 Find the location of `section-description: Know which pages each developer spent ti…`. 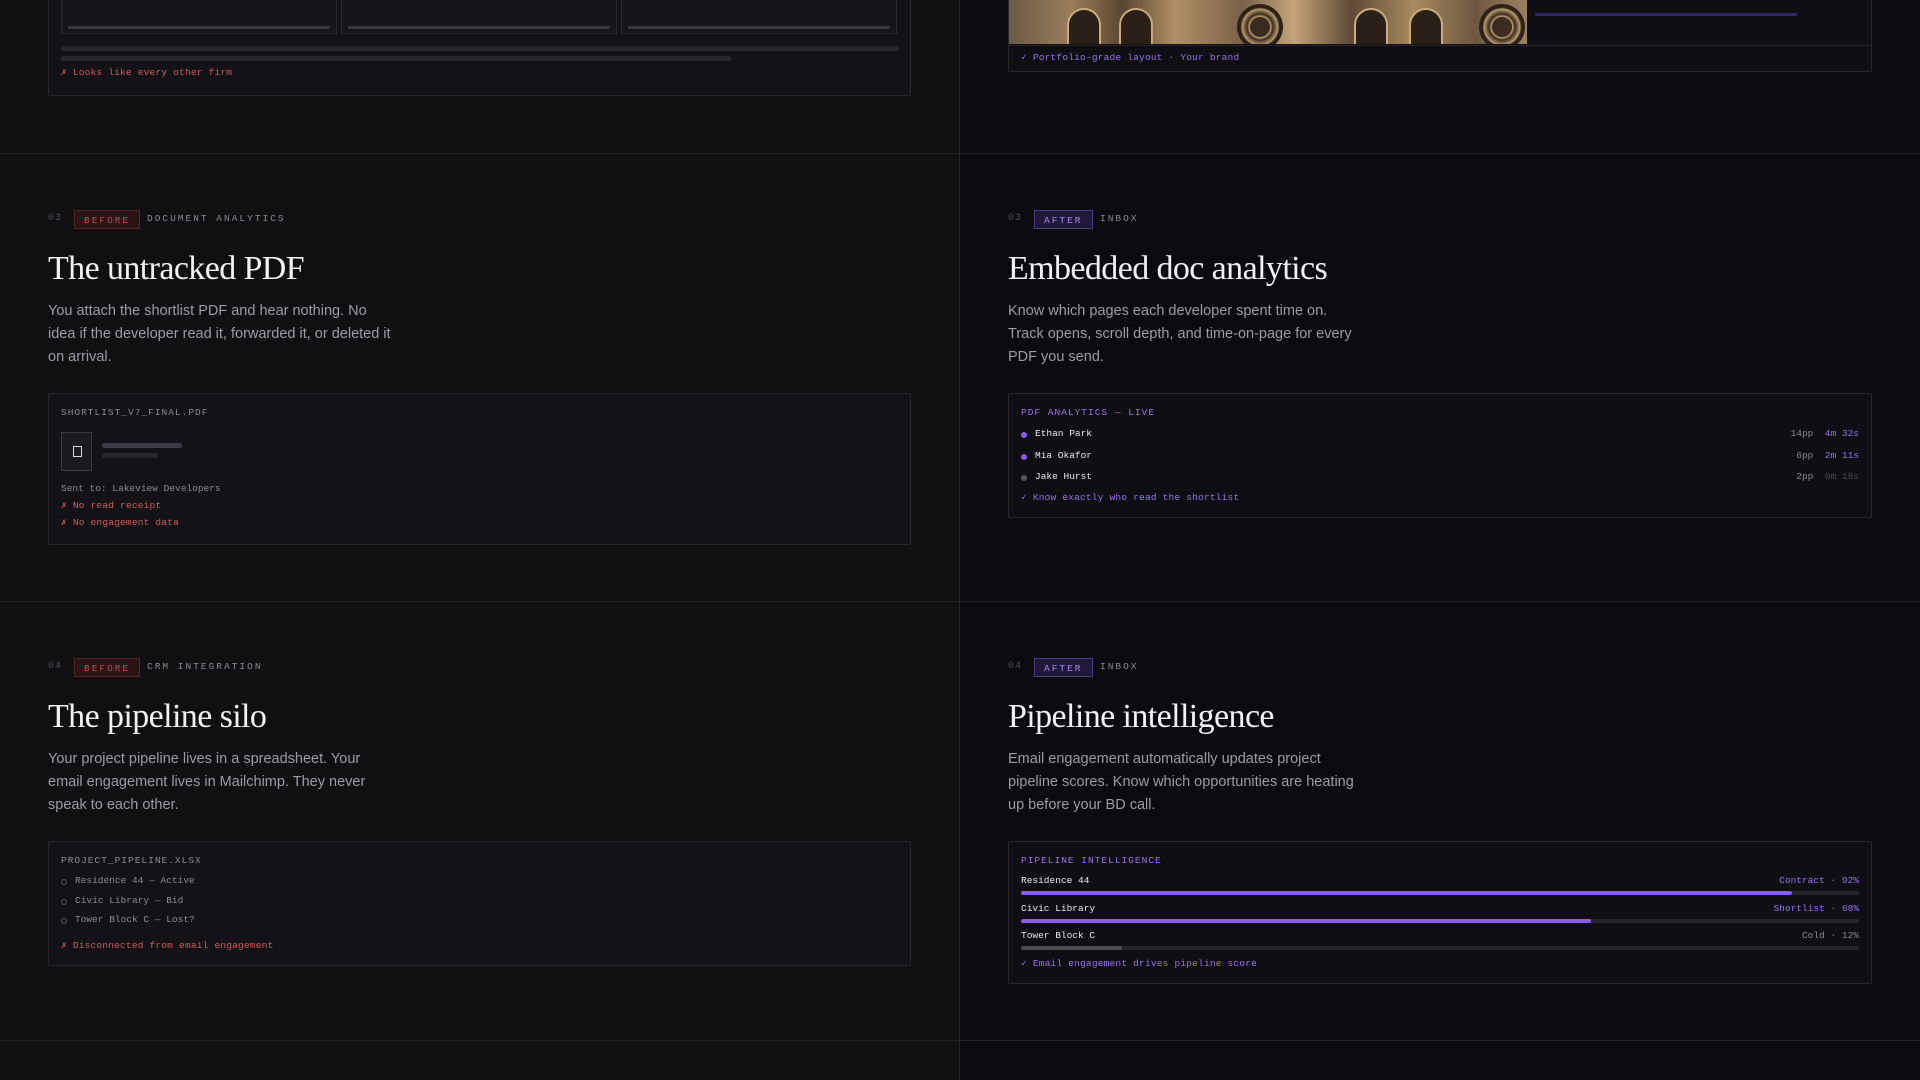

section-description: Know which pages each developer spent ti… is located at coordinates (1180, 334).